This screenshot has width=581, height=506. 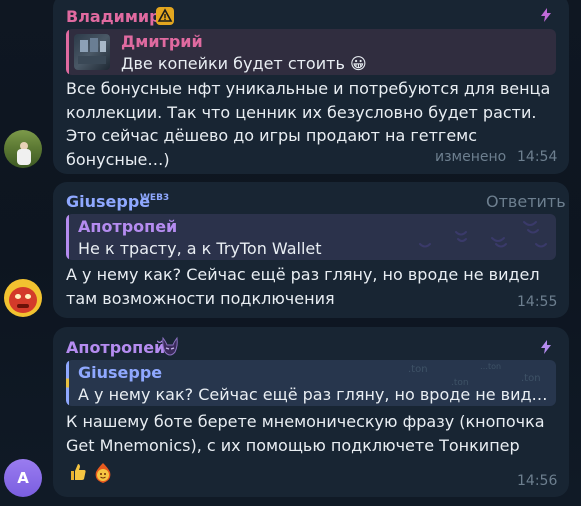 I want to click on fire-face-icon, so click(x=103, y=473).